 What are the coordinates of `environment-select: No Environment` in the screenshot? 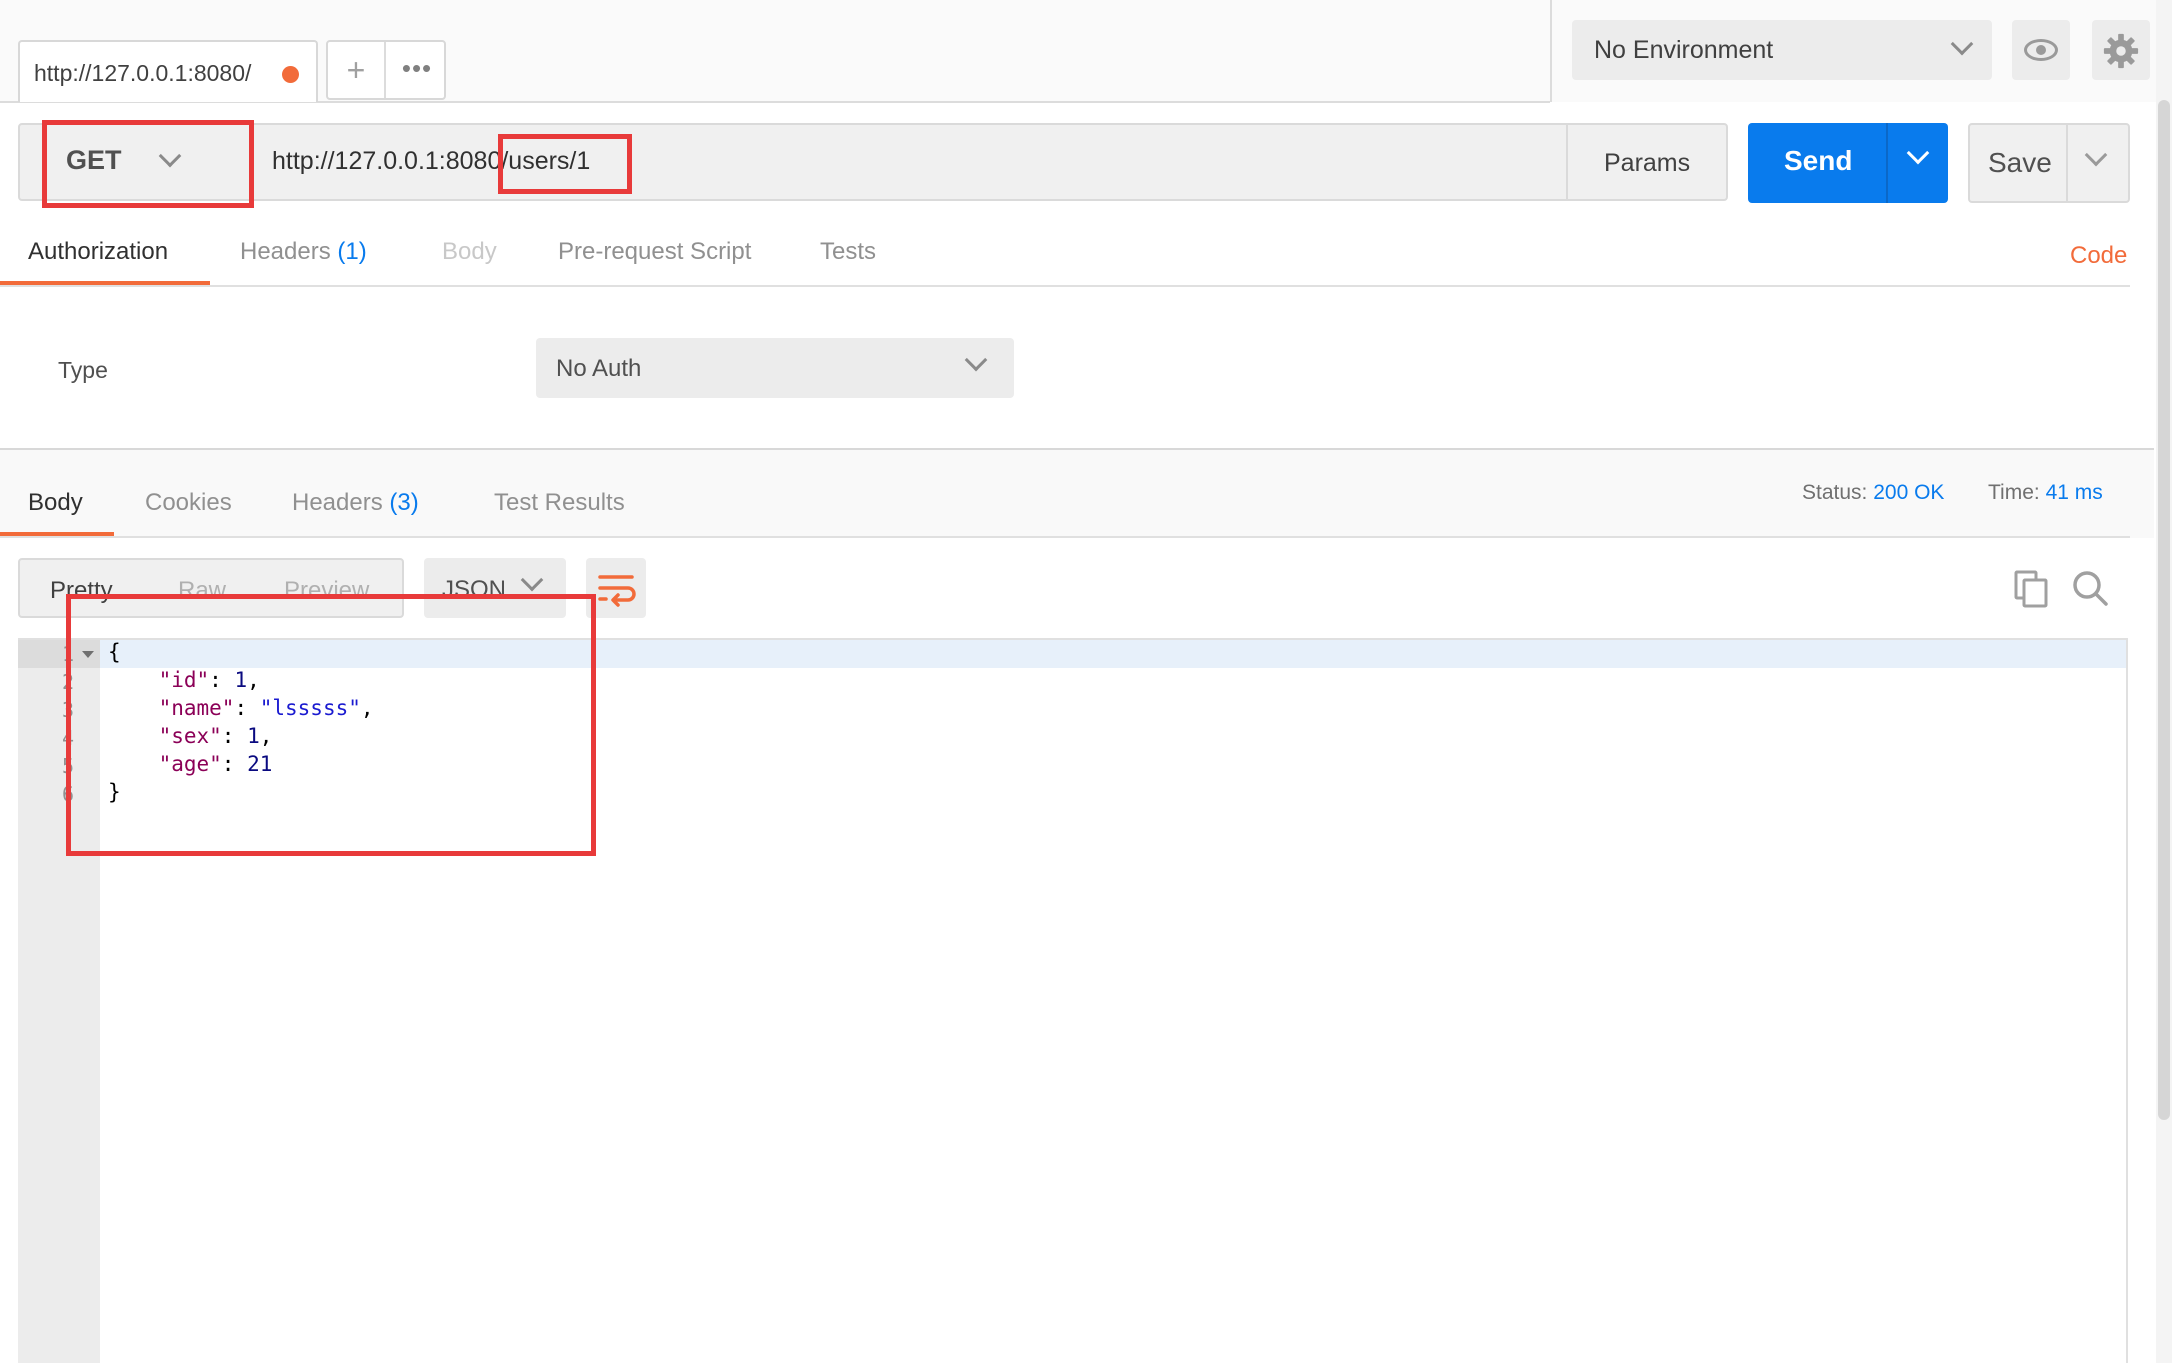 It's located at (1782, 50).